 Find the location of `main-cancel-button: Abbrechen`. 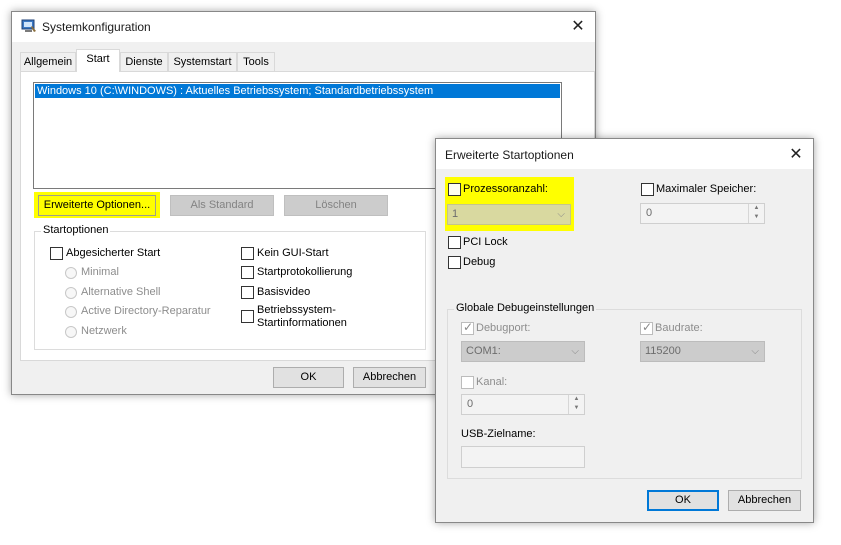

main-cancel-button: Abbrechen is located at coordinates (389, 377).